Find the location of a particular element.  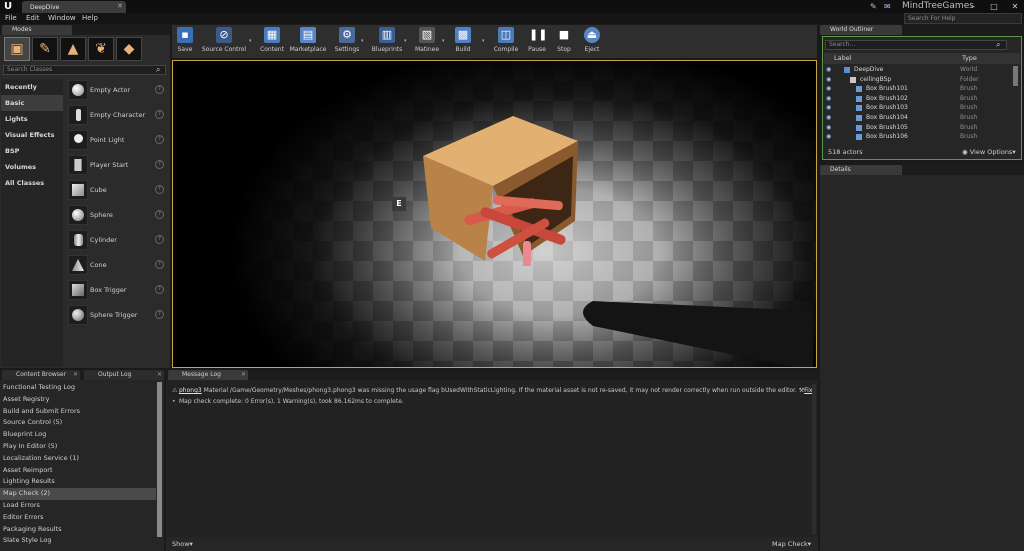

place-mode-icon: ▣ is located at coordinates (17, 49).